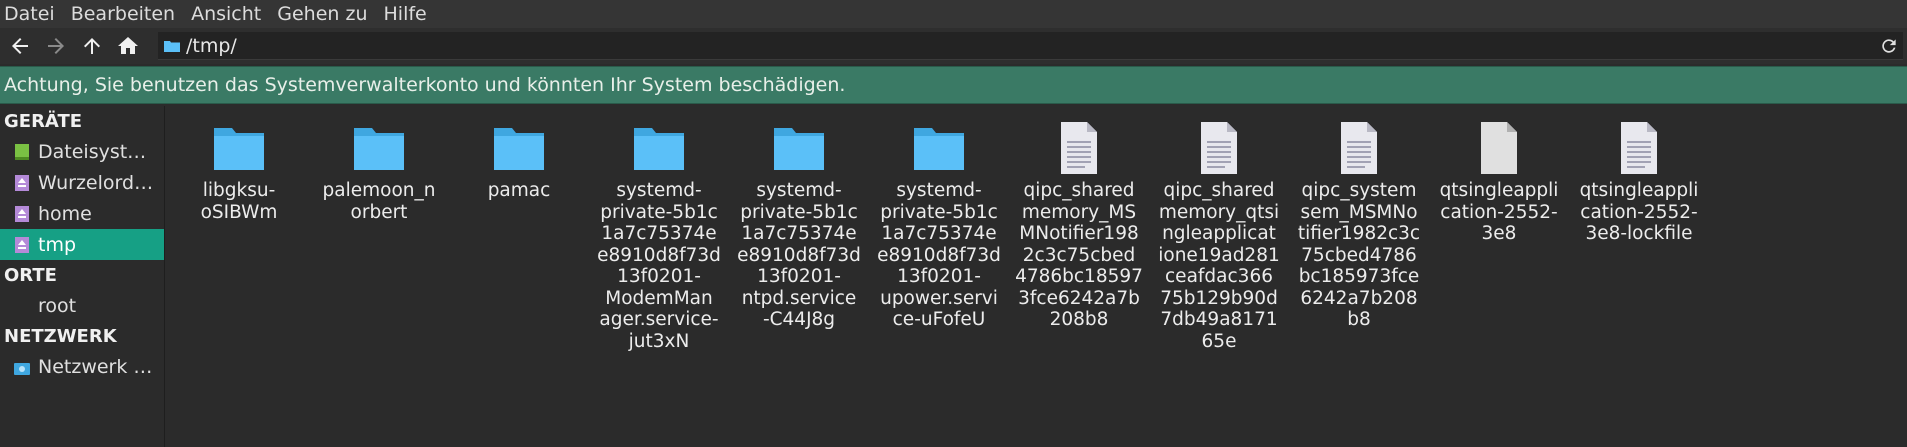 The width and height of the screenshot is (1907, 447). What do you see at coordinates (60, 336) in the screenshot?
I see `sidebar-section-network: NETZWERK` at bounding box center [60, 336].